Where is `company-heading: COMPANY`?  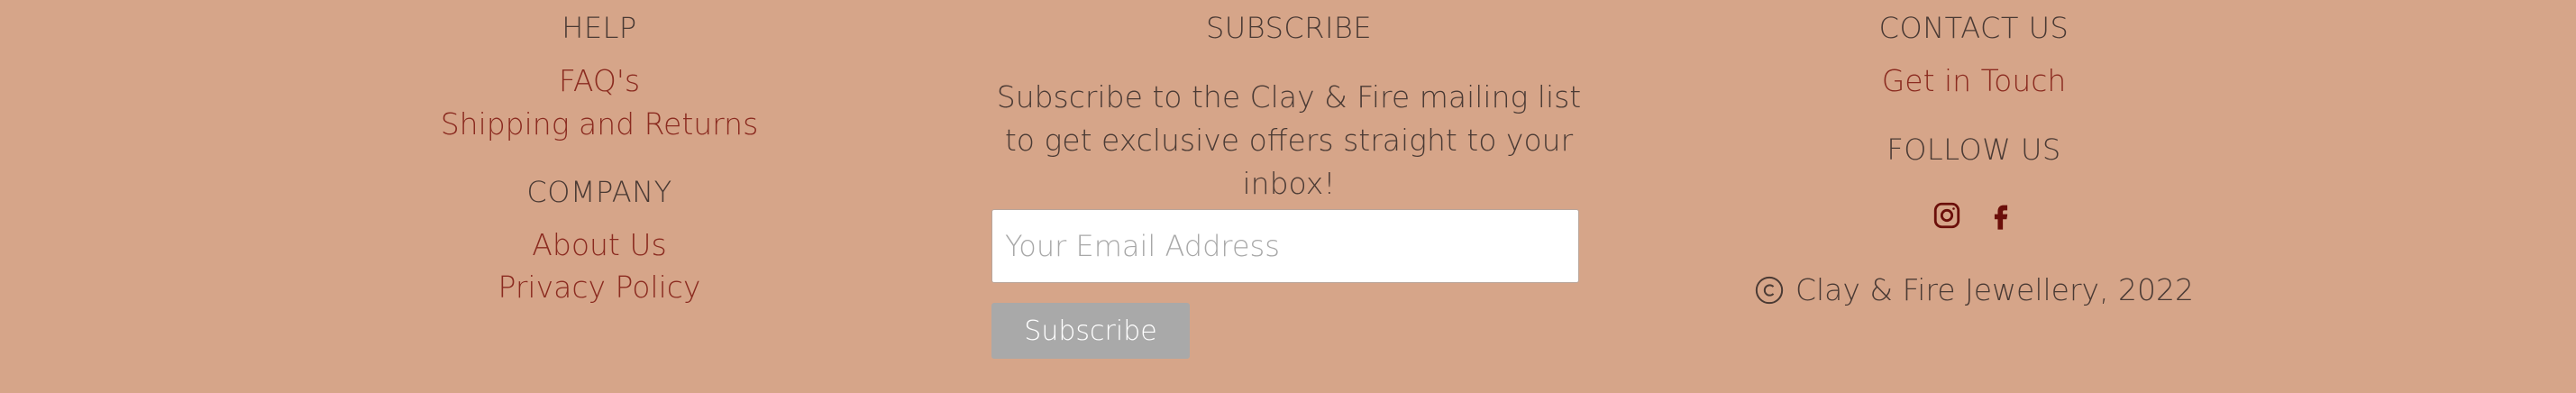 company-heading: COMPANY is located at coordinates (599, 192).